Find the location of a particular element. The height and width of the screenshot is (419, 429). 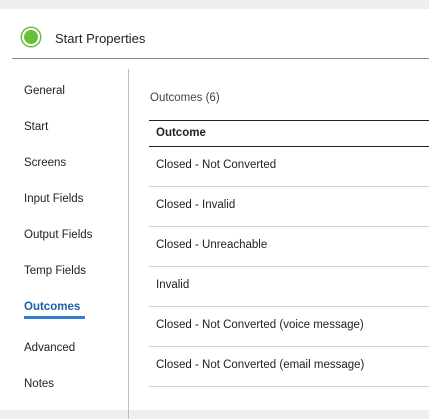

table-row: Invalid is located at coordinates (289, 286).